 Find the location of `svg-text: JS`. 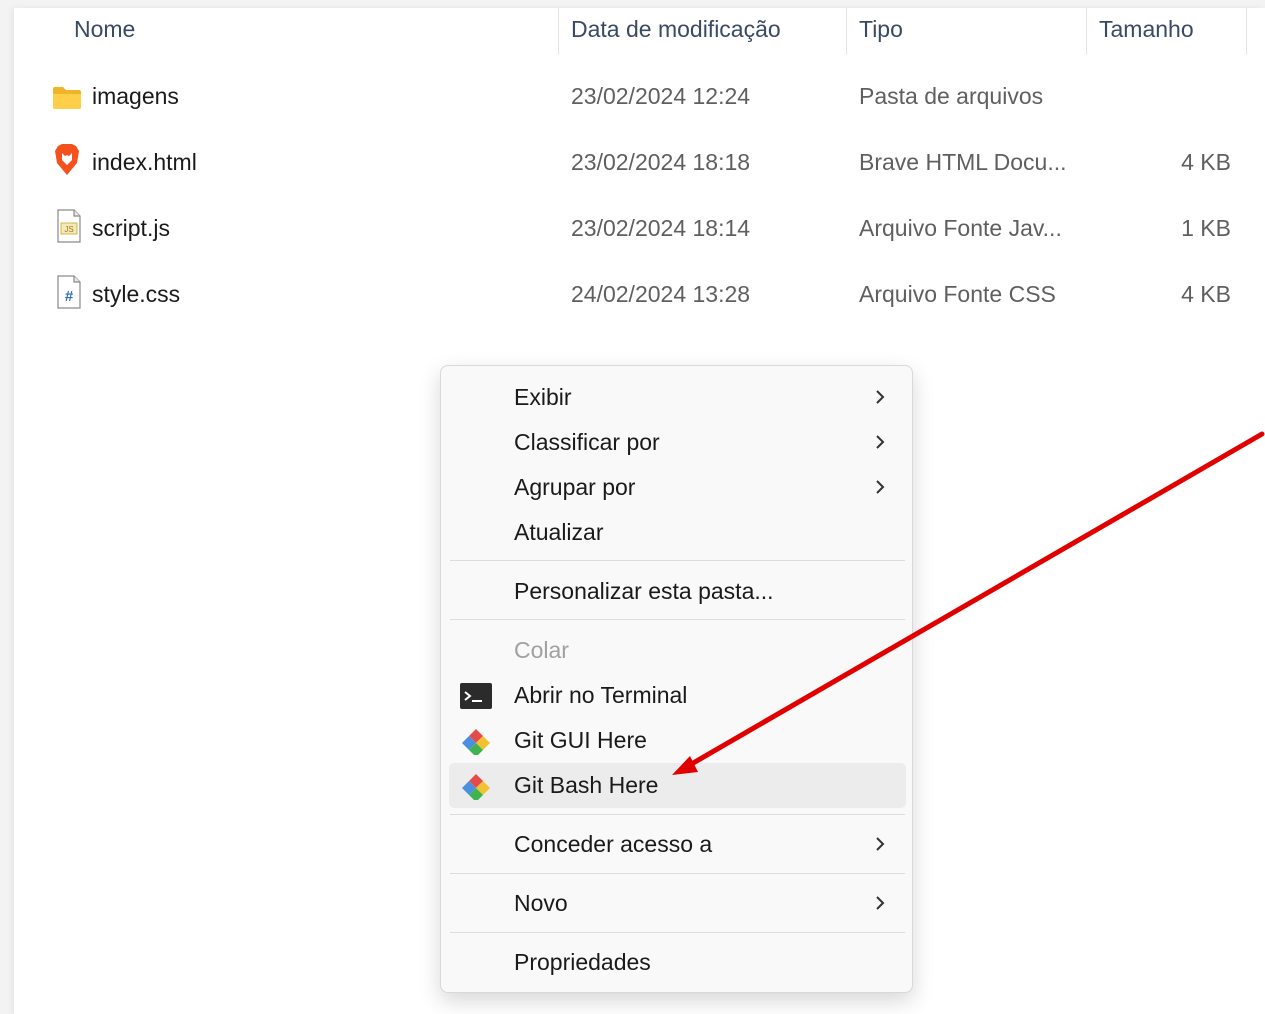

svg-text: JS is located at coordinates (68, 229).